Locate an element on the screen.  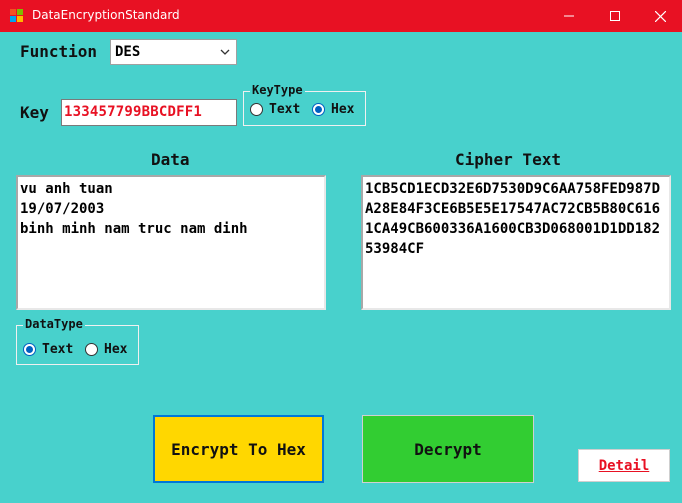
datatype-hex-label: Hex is located at coordinates (116, 349).